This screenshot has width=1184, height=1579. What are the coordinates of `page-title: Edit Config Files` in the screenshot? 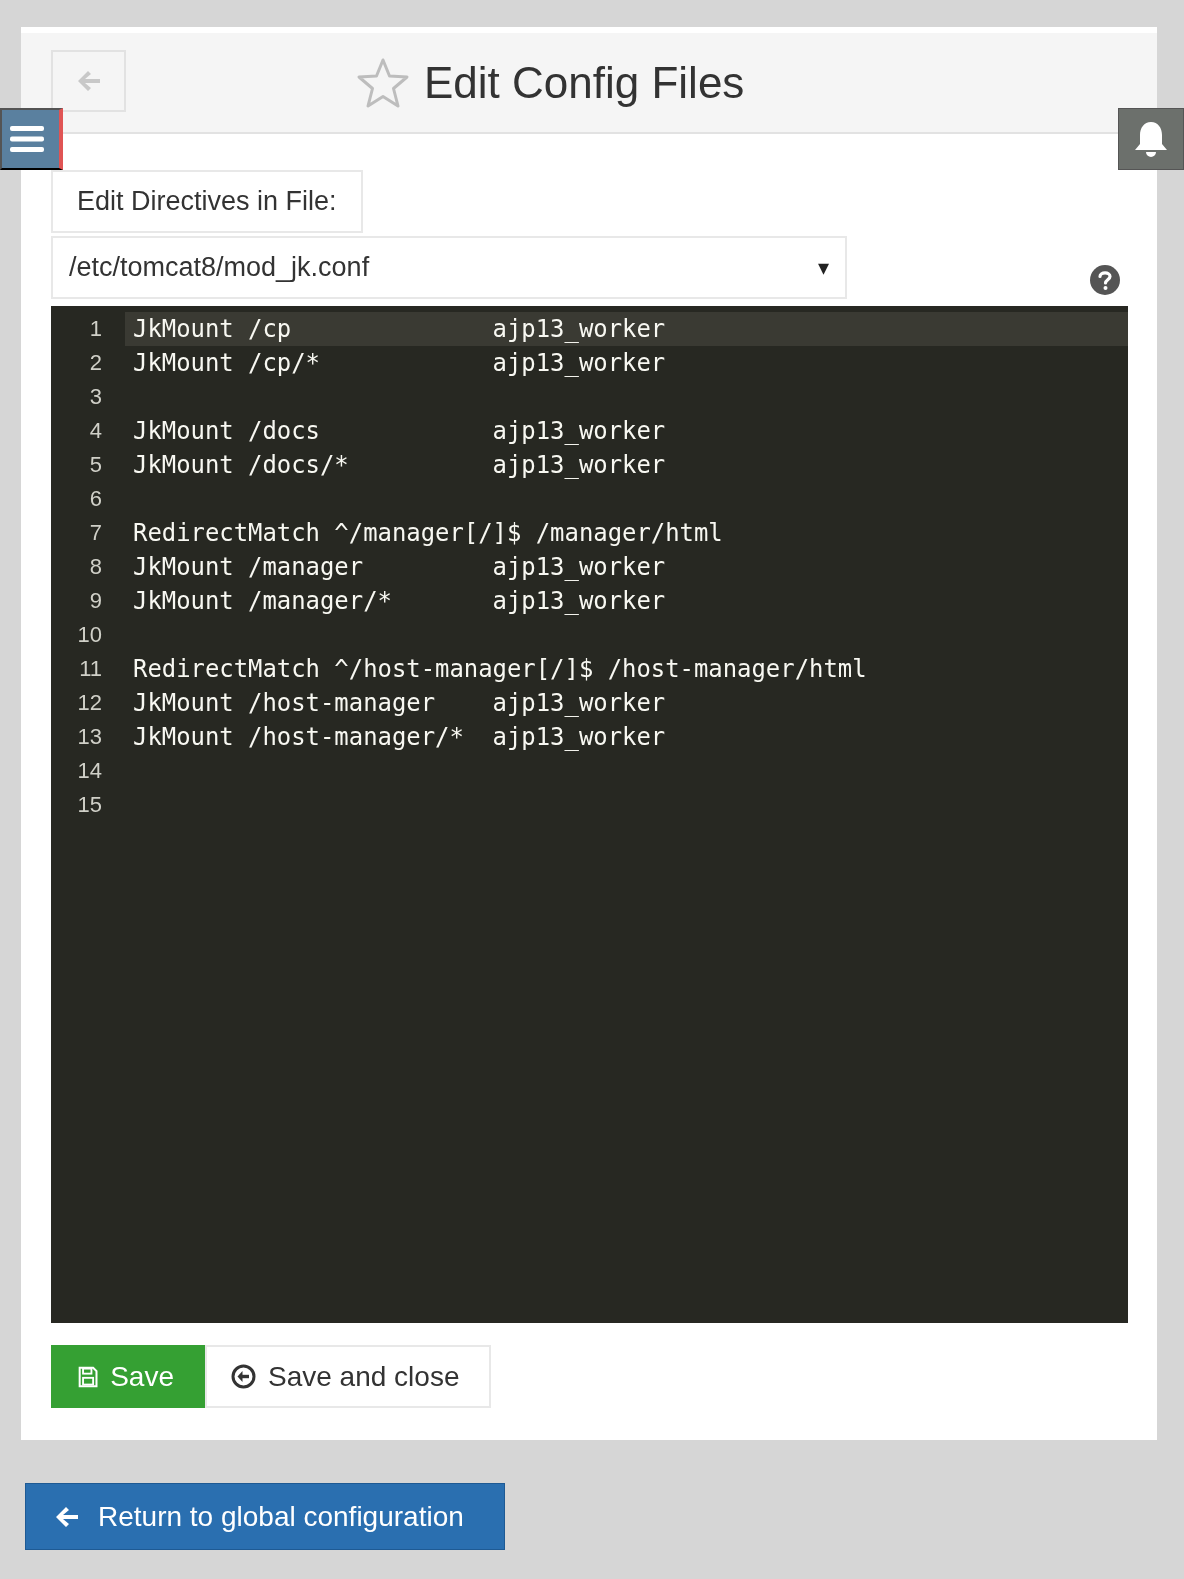 It's located at (584, 82).